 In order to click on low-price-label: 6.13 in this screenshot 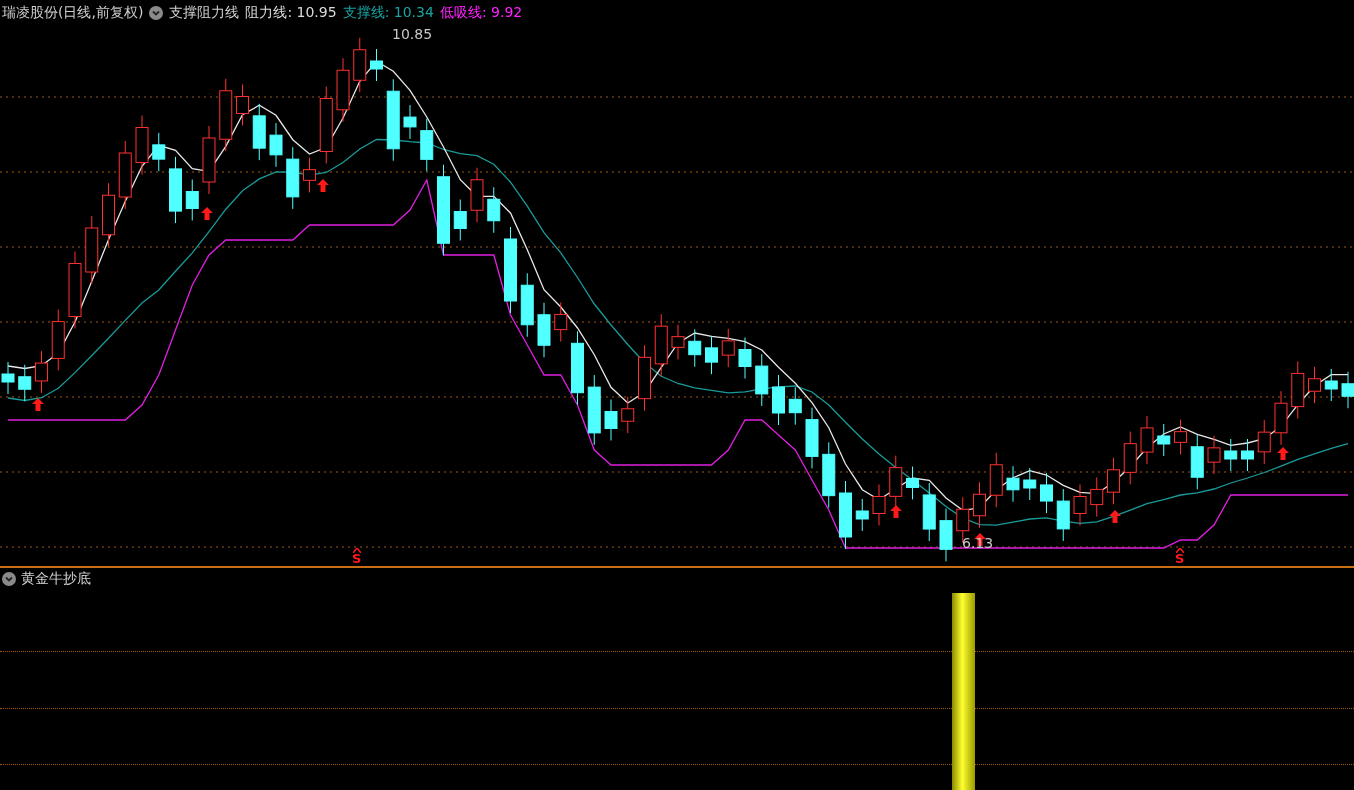, I will do `click(978, 543)`.